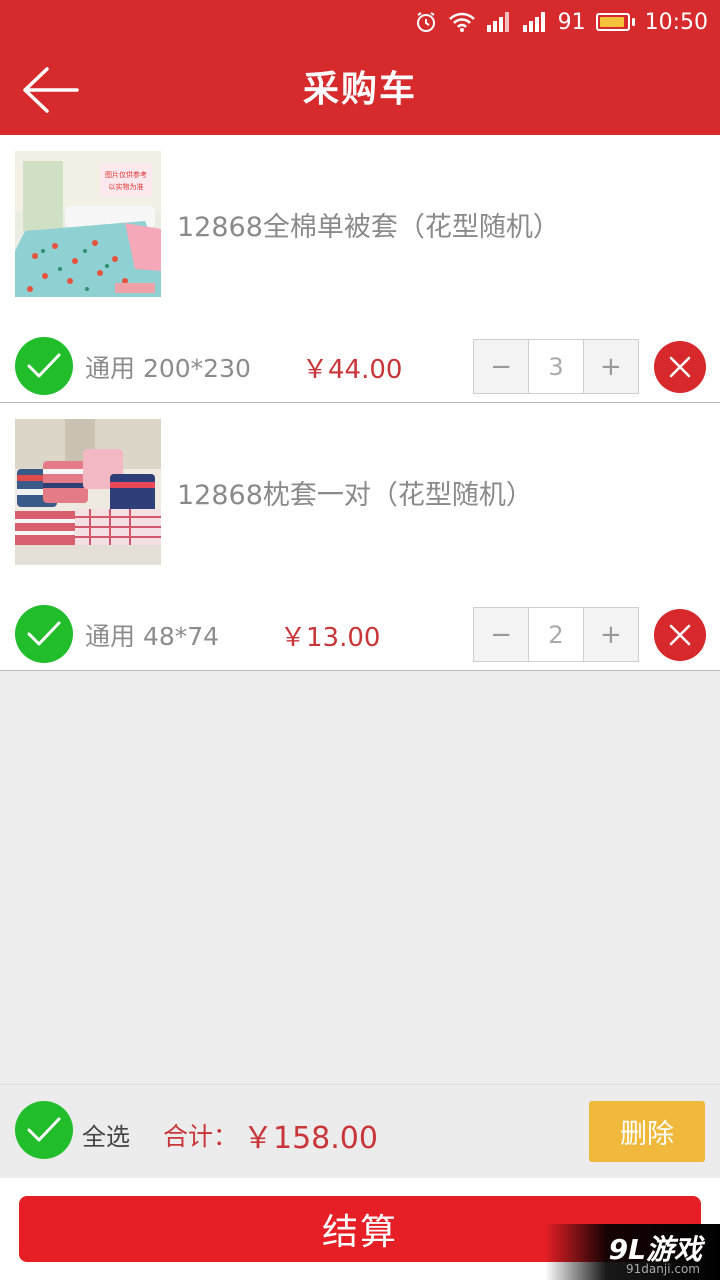 This screenshot has height=1280, width=720. What do you see at coordinates (126, 186) in the screenshot?
I see `svg-text: 以实物为准` at bounding box center [126, 186].